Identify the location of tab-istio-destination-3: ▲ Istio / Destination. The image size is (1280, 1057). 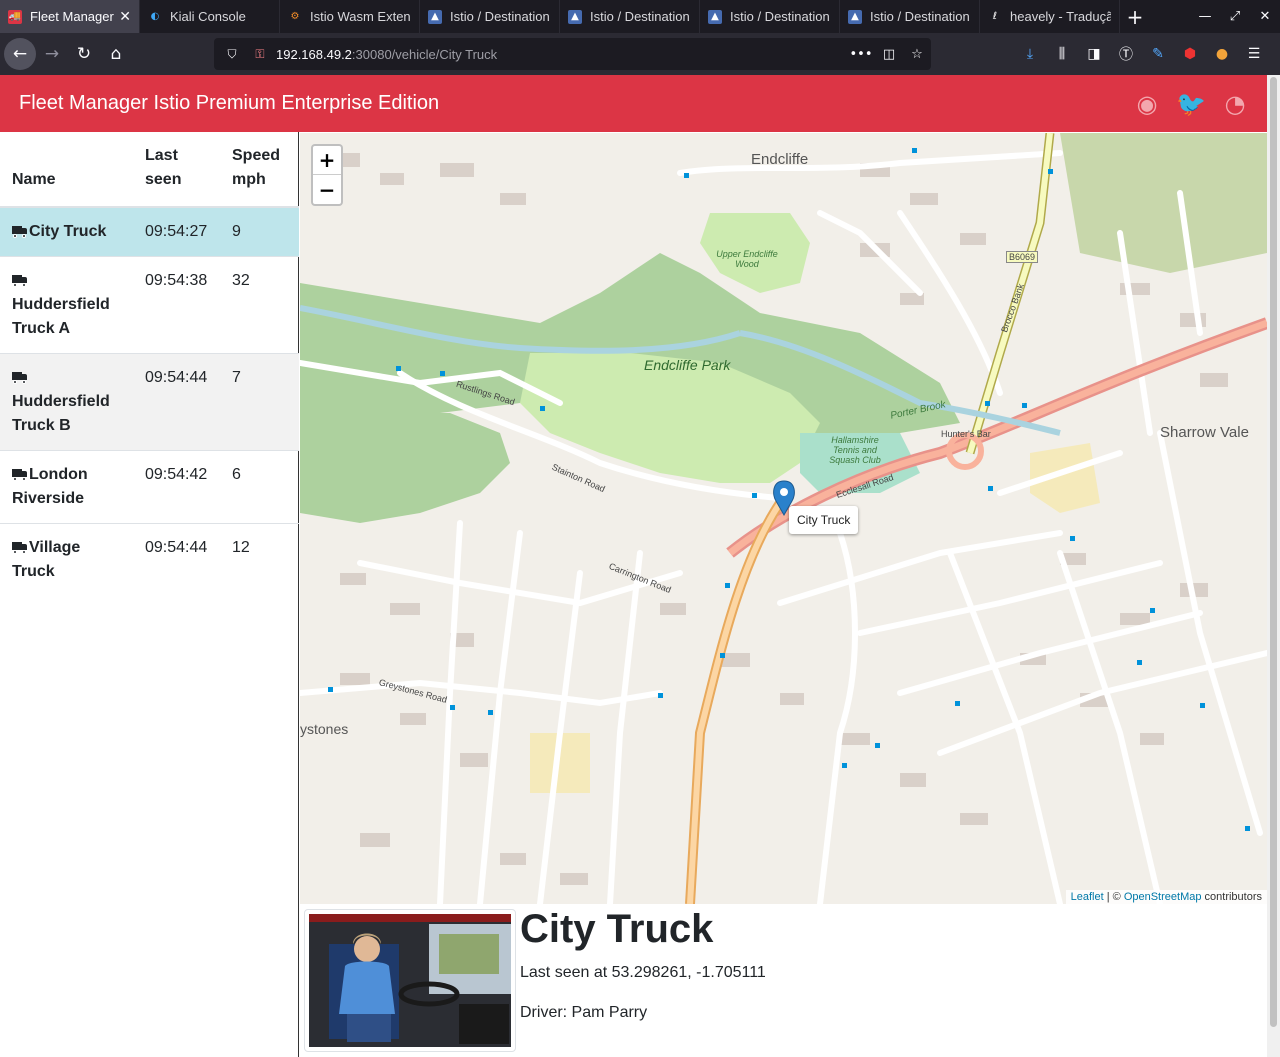
(770, 16).